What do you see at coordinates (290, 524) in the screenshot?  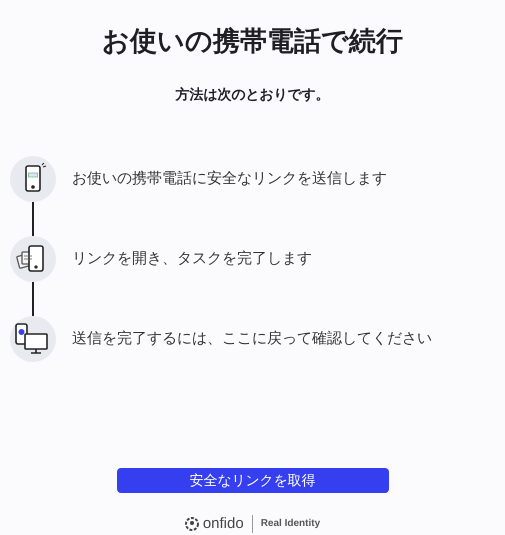 I see `tagline: Real Identity` at bounding box center [290, 524].